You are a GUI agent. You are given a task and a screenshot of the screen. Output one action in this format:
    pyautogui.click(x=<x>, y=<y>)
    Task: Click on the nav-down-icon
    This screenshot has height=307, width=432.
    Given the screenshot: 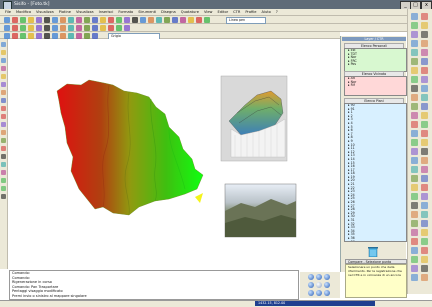 What is the action you would take?
    pyautogui.click(x=319, y=293)
    